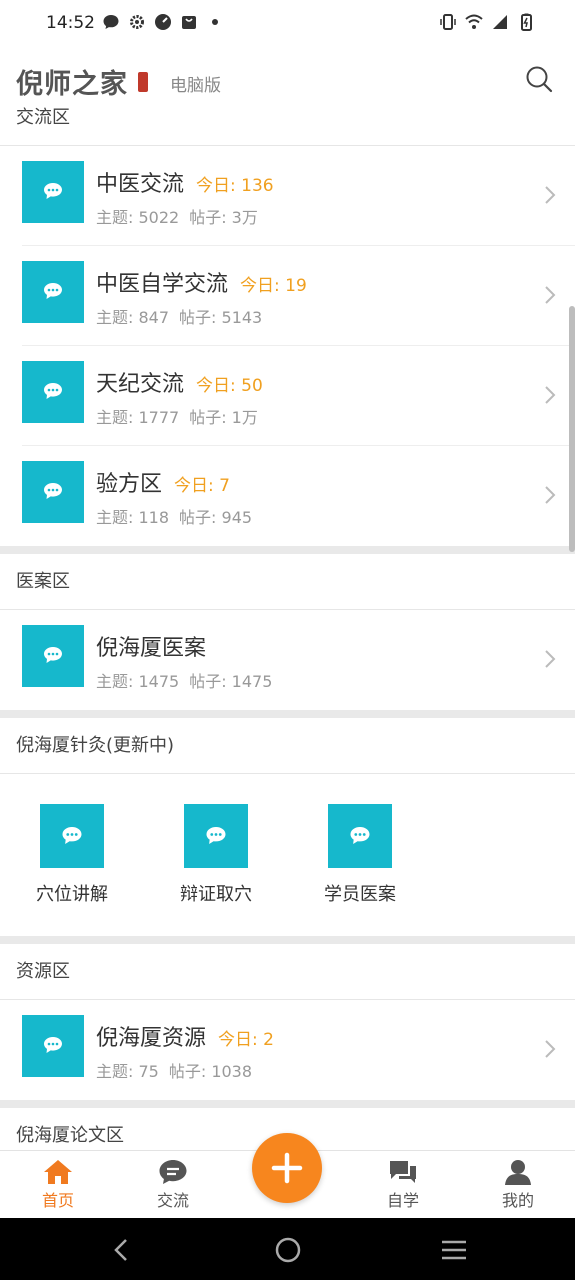 This screenshot has width=575, height=1280. Describe the element at coordinates (221, 317) in the screenshot. I see `forum-posts: 帖子: 5143` at that location.